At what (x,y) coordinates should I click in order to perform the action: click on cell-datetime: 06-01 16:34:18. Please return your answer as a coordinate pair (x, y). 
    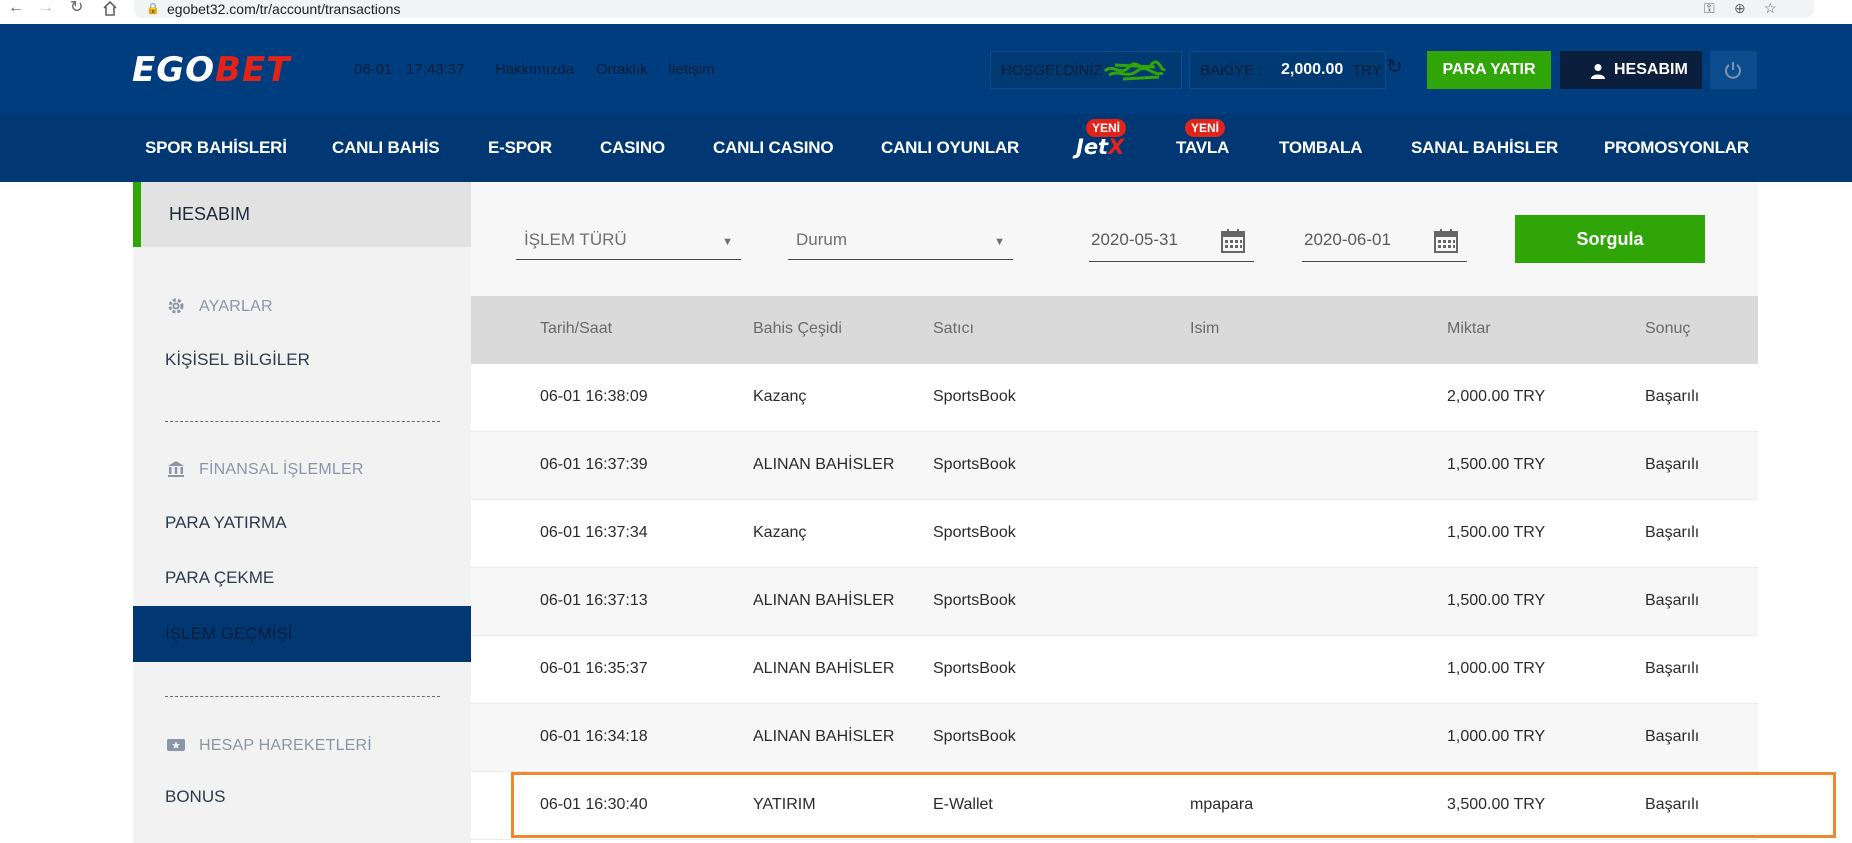
    Looking at the image, I should click on (594, 736).